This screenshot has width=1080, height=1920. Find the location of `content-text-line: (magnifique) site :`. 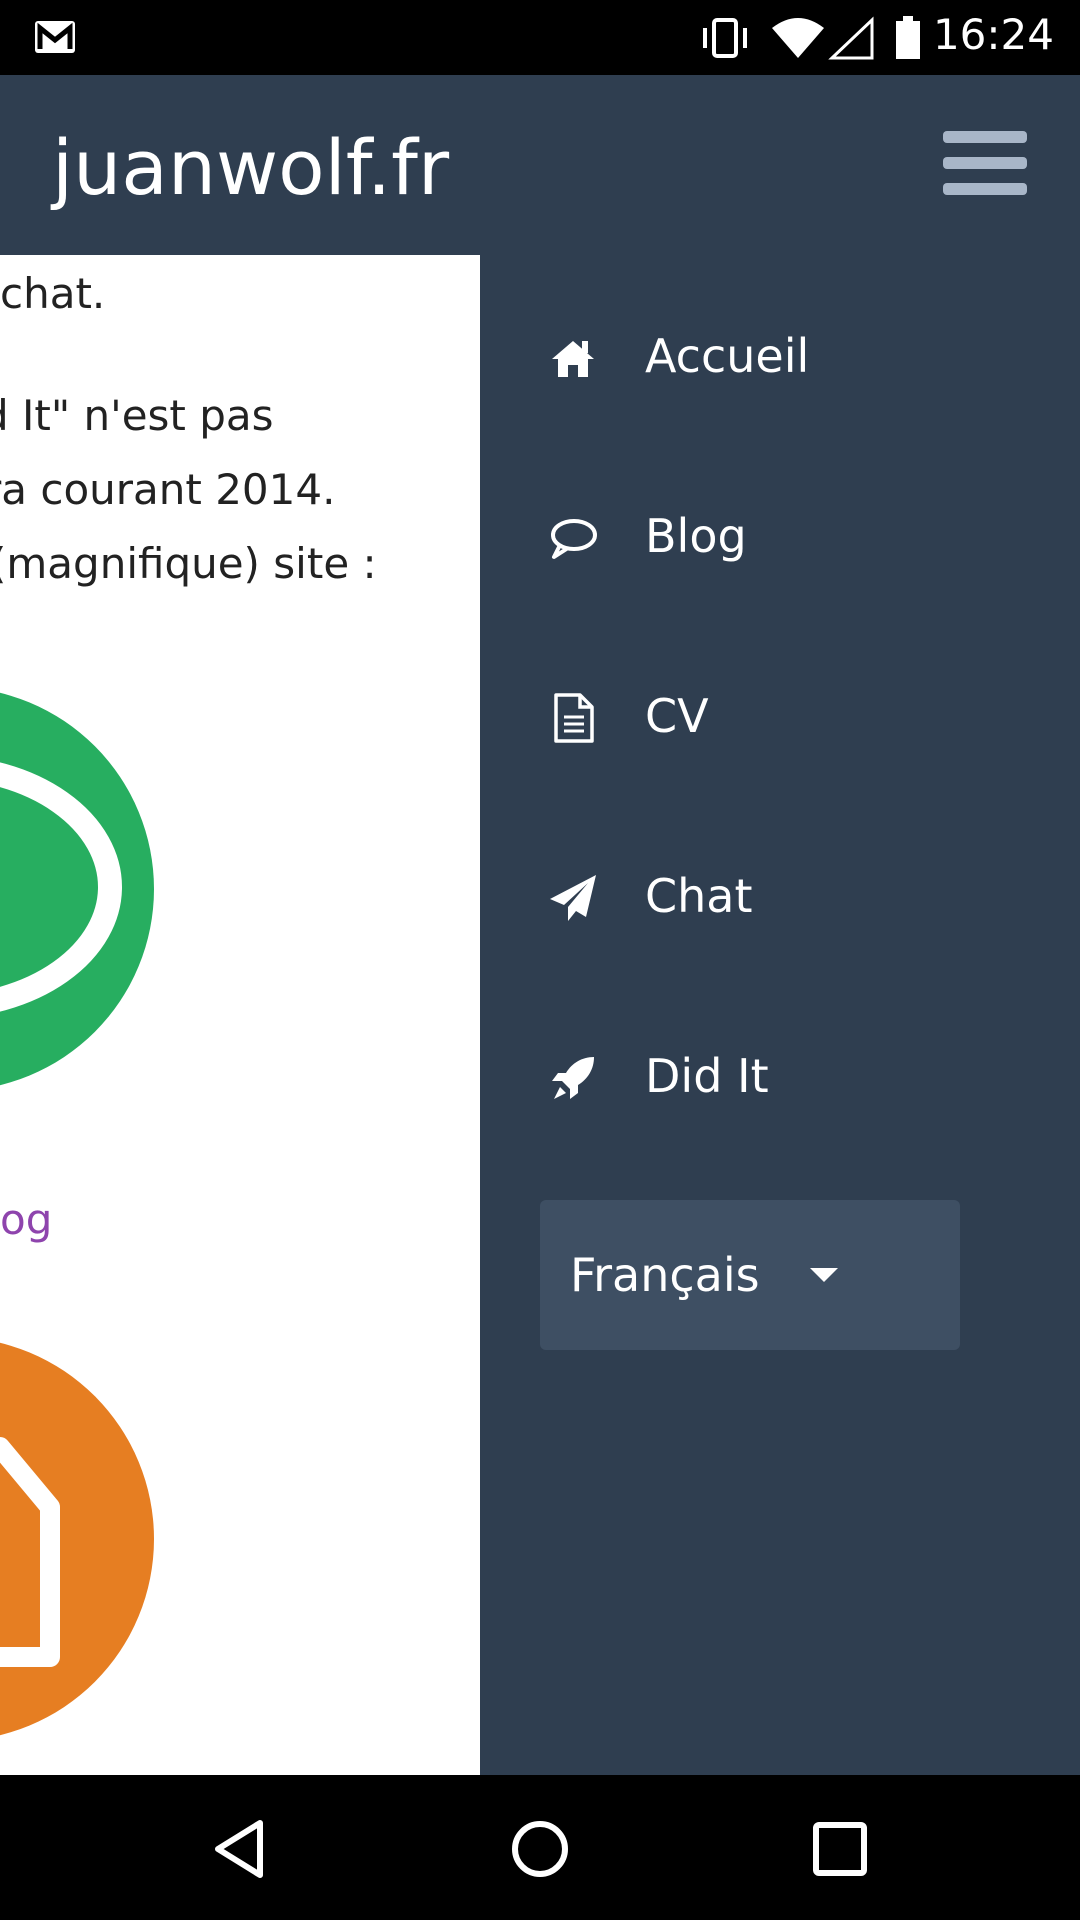

content-text-line: (magnifique) site : is located at coordinates (188, 563).